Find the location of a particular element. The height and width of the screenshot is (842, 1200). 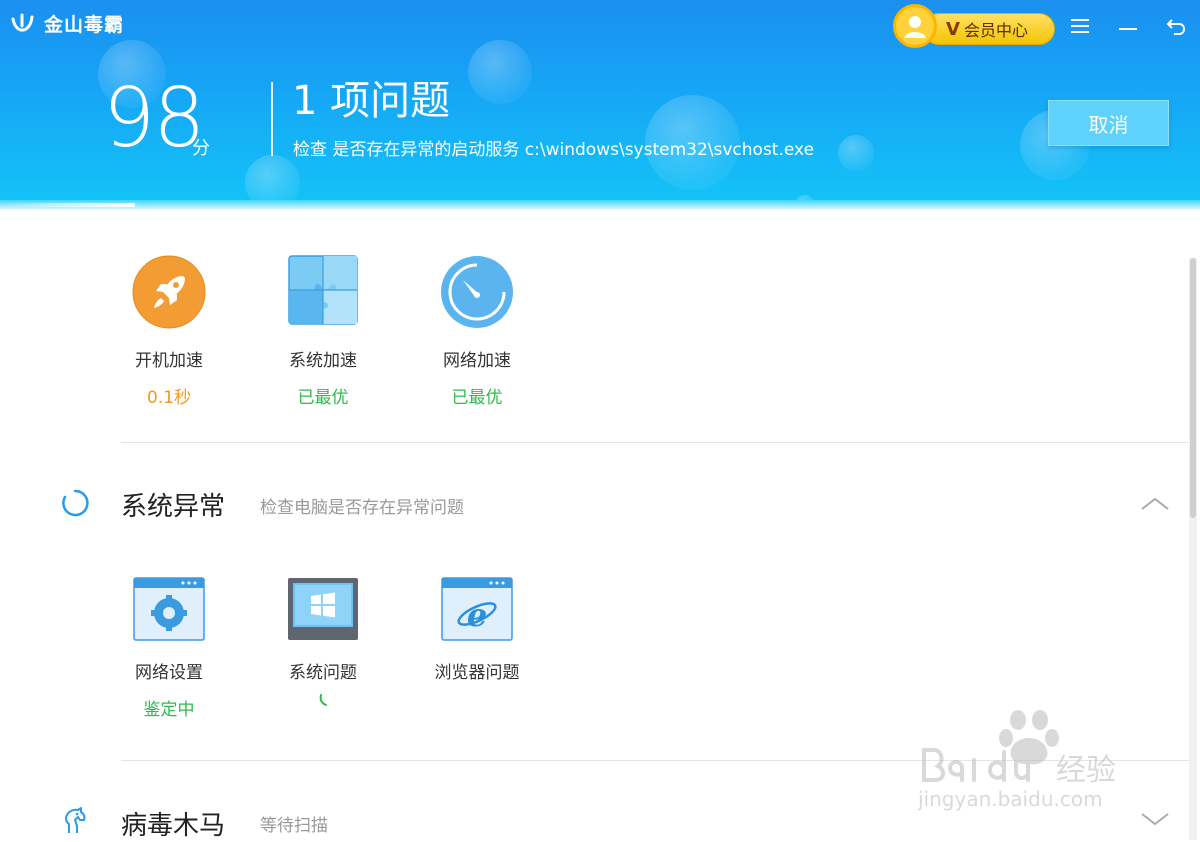

duba-logo-icon is located at coordinates (22, 22).